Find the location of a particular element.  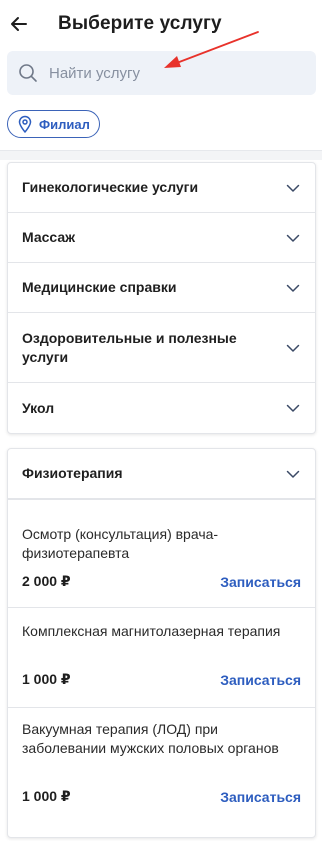

category-item: Медицинские справки is located at coordinates (161, 288).